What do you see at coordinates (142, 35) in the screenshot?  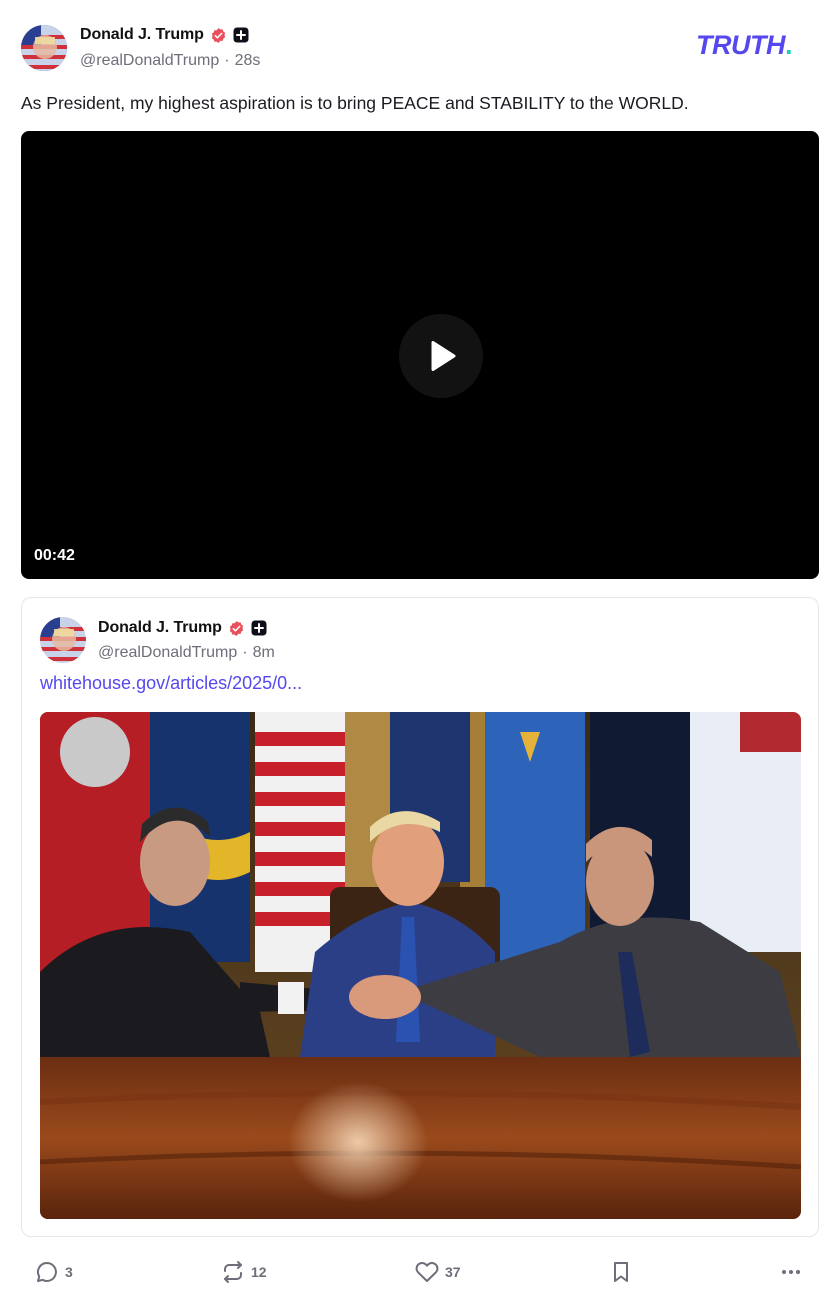 I see `author-display-name: Donald J. Trump` at bounding box center [142, 35].